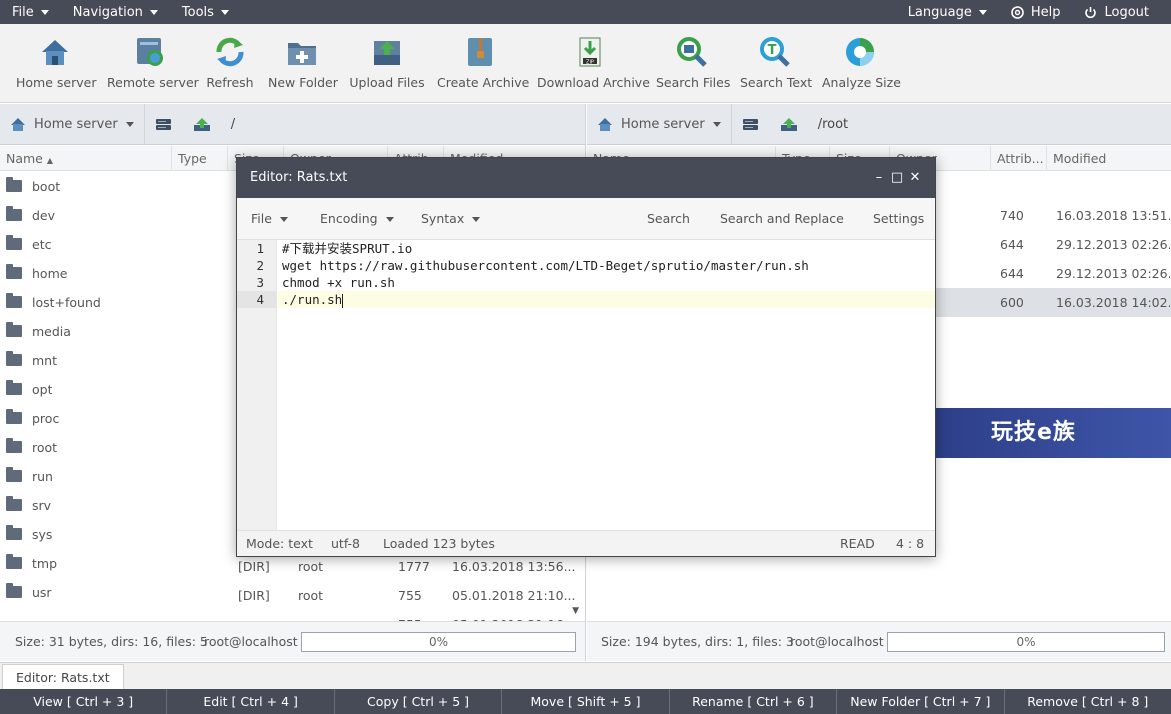  I want to click on watermark-text: 玩技e族, so click(1033, 432).